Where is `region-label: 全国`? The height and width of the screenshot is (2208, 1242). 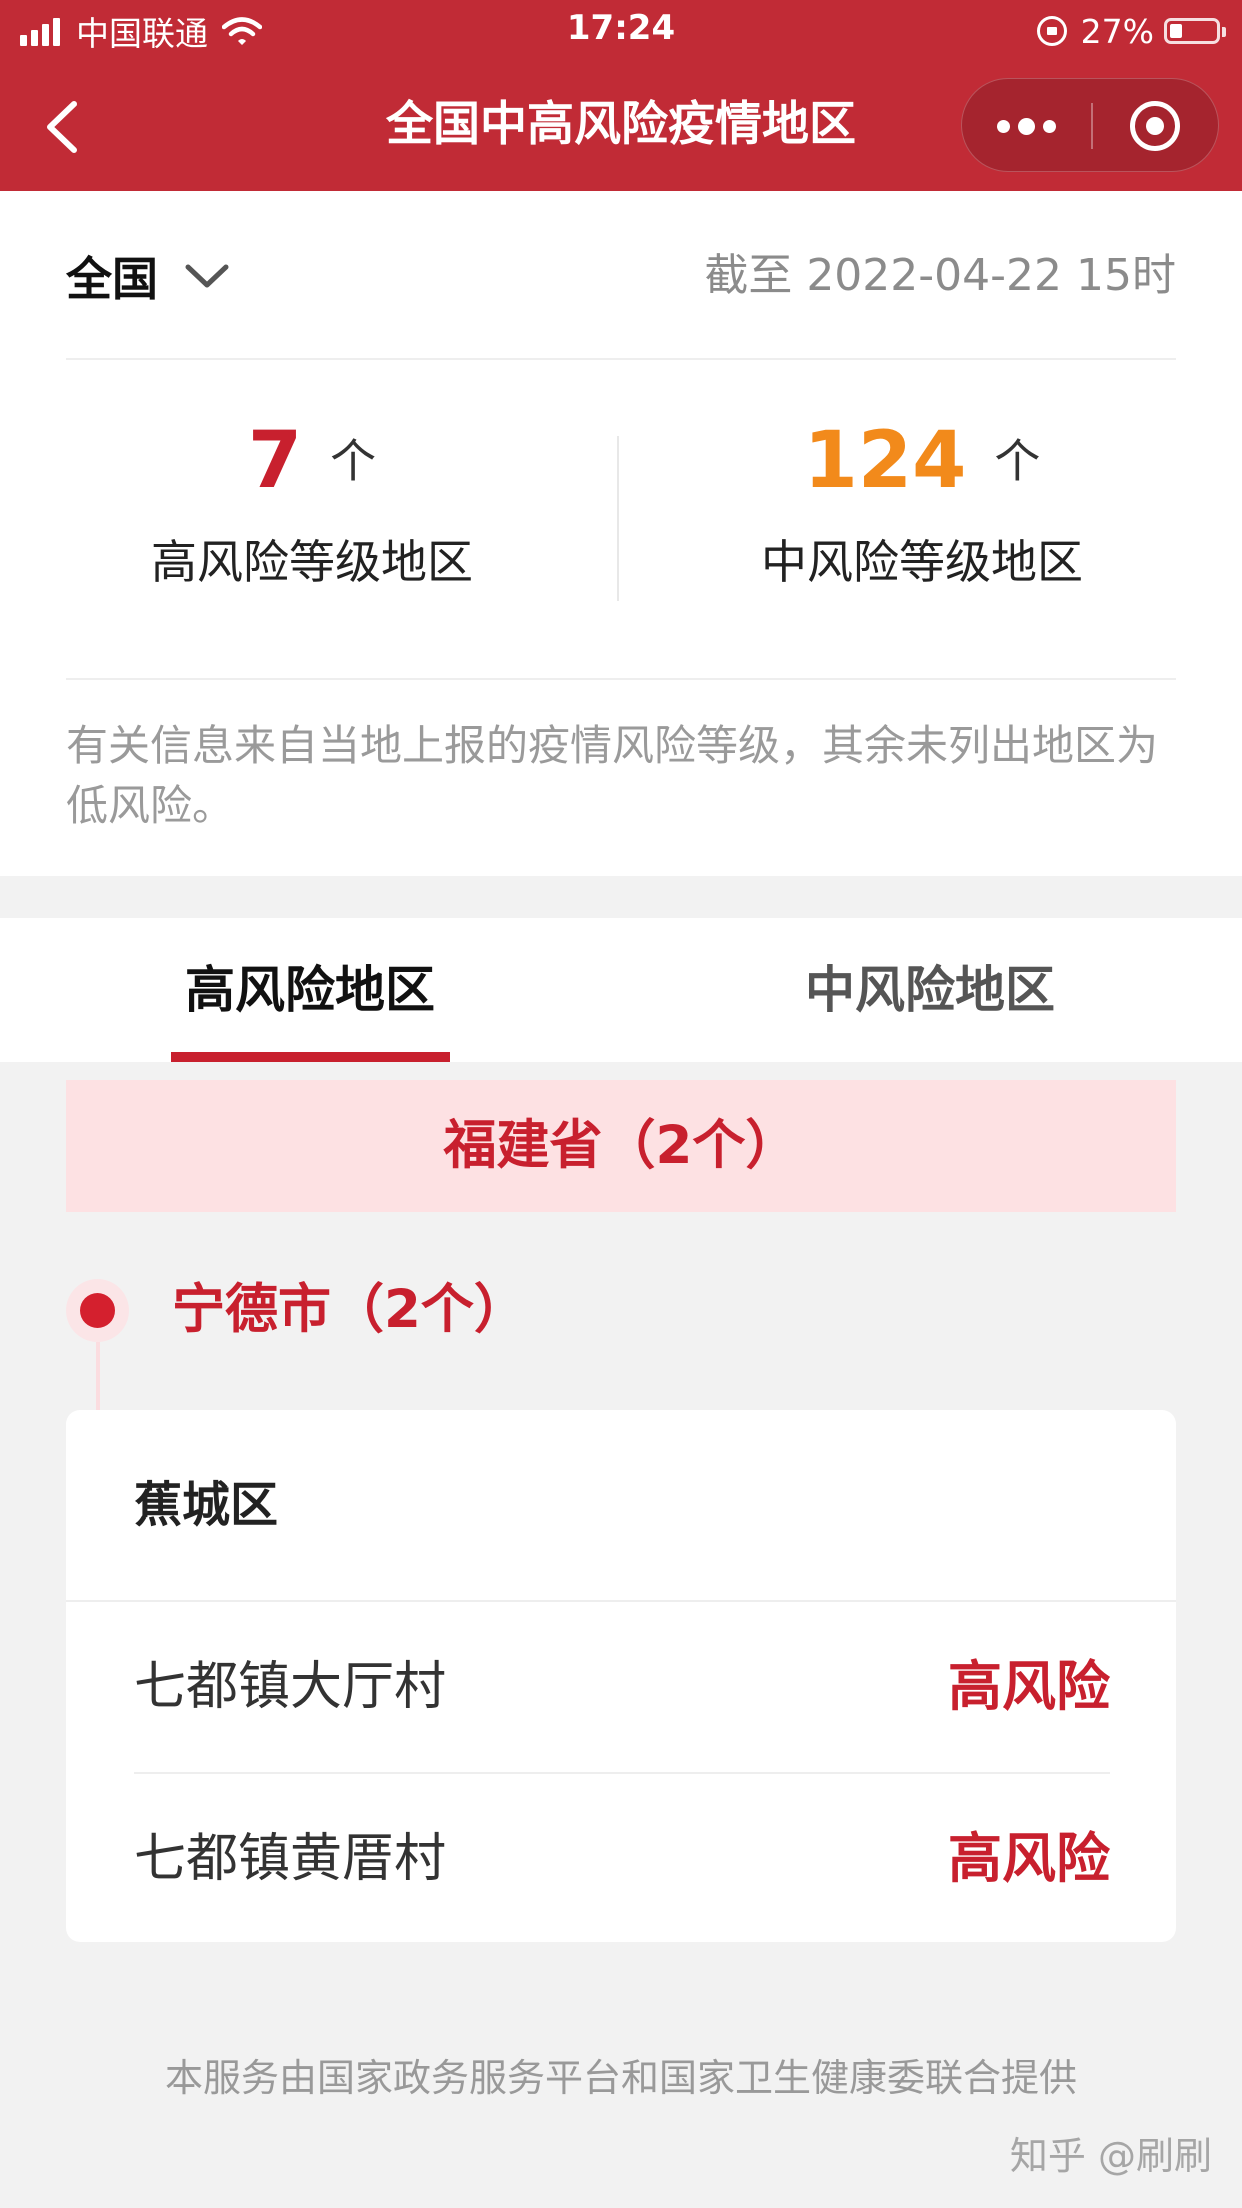
region-label: 全国 is located at coordinates (112, 279).